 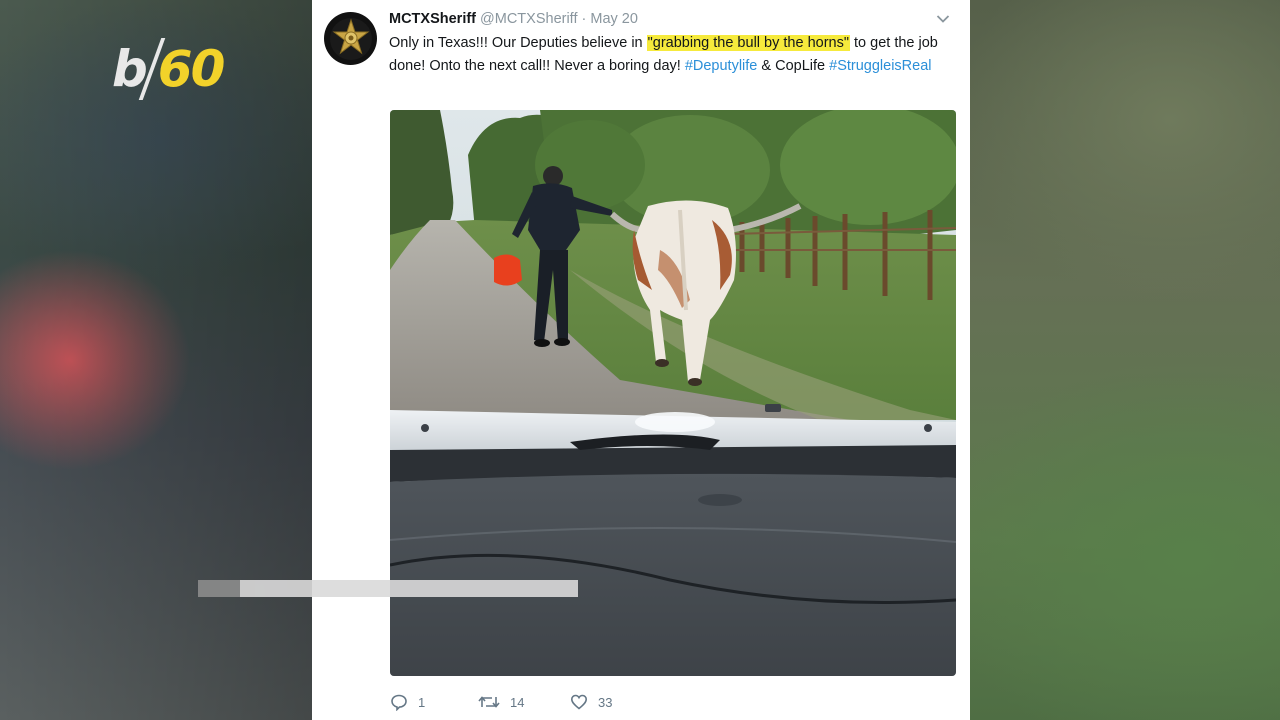 What do you see at coordinates (407, 702) in the screenshot?
I see `reply-button: 1` at bounding box center [407, 702].